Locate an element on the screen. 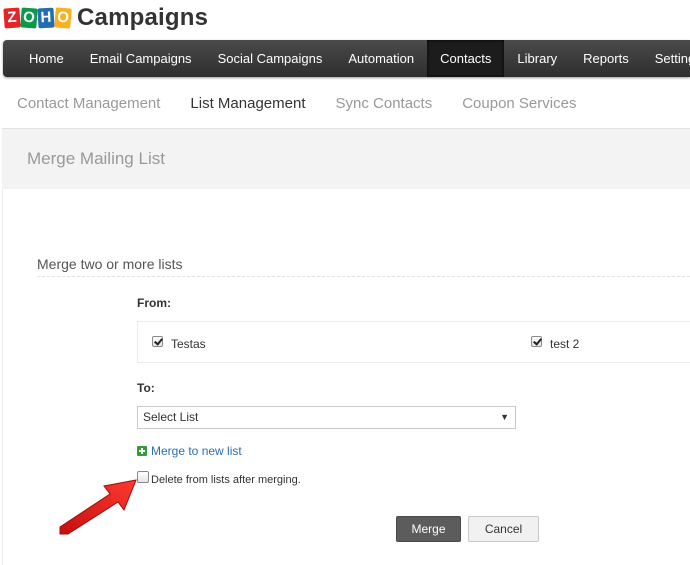 This screenshot has width=690, height=565. subnav-sync-contacts: Sync Contacts is located at coordinates (384, 103).